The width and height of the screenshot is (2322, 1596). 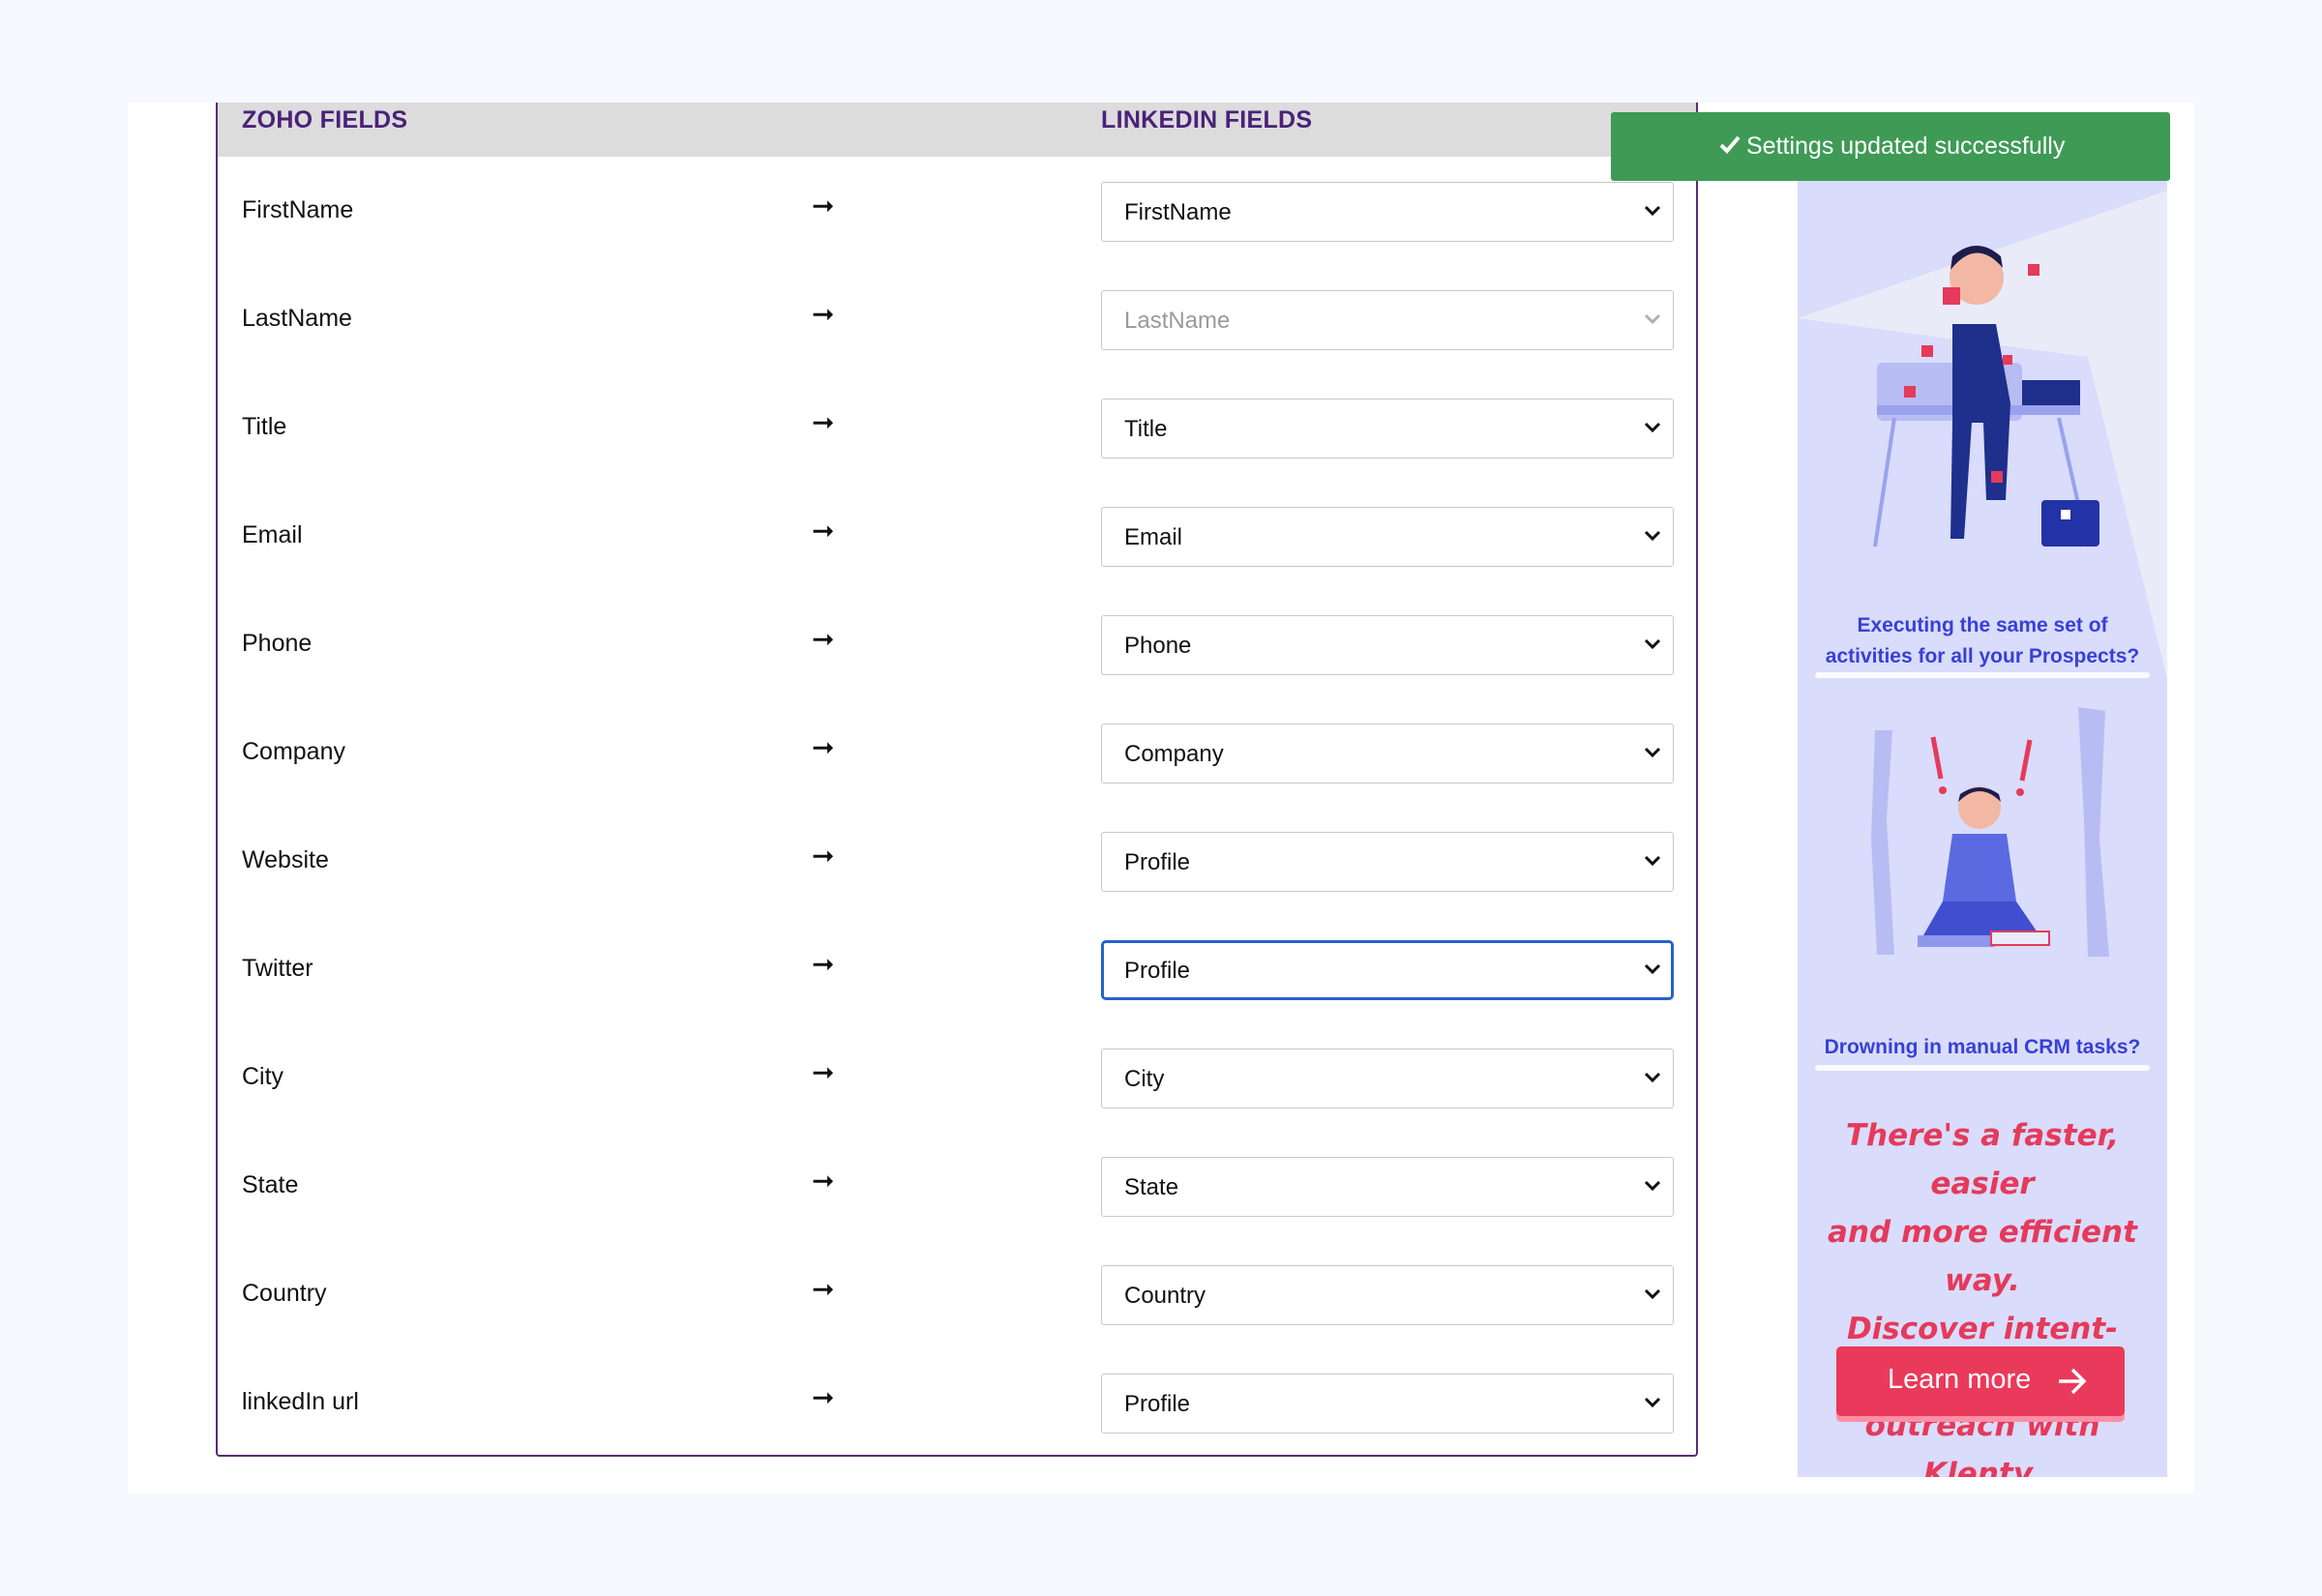 I want to click on toast-message: Settings updated successfully, so click(x=1906, y=146).